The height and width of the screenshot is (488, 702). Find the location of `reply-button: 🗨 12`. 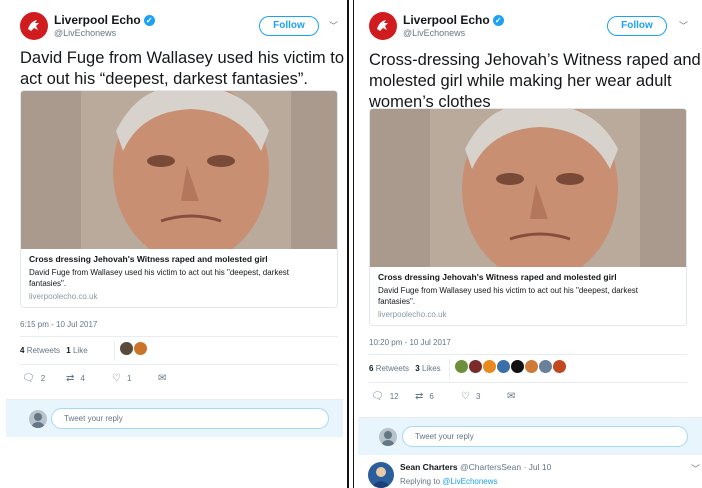

reply-button: 🗨 12 is located at coordinates (385, 396).